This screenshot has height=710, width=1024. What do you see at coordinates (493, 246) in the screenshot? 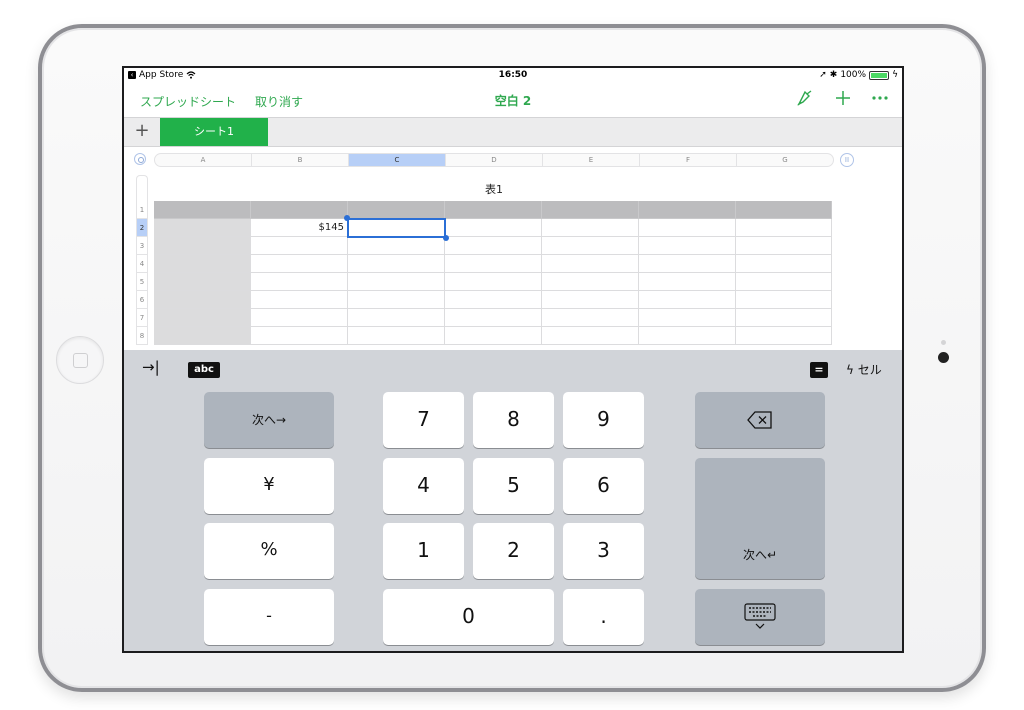
I see `cell-d3` at bounding box center [493, 246].